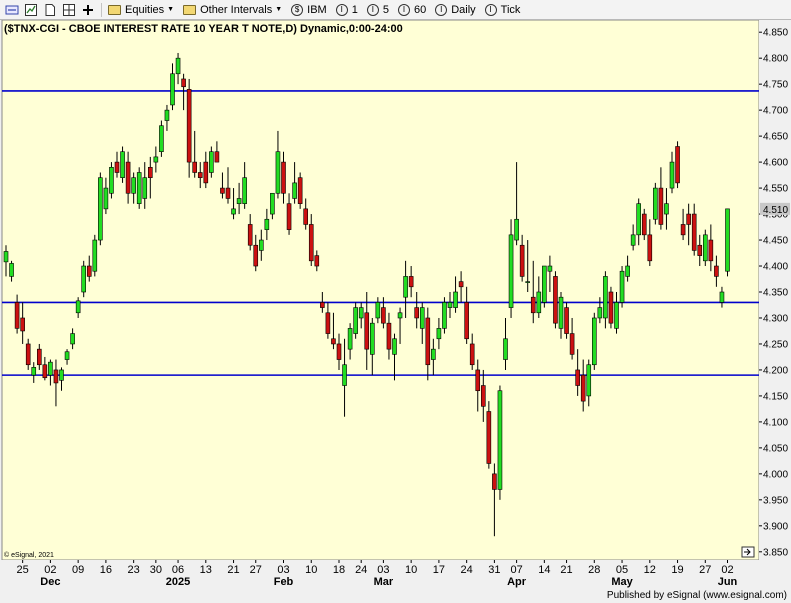 This screenshot has width=791, height=603. Describe the element at coordinates (383, 570) in the screenshot. I see `x-tick-label: 03` at that location.